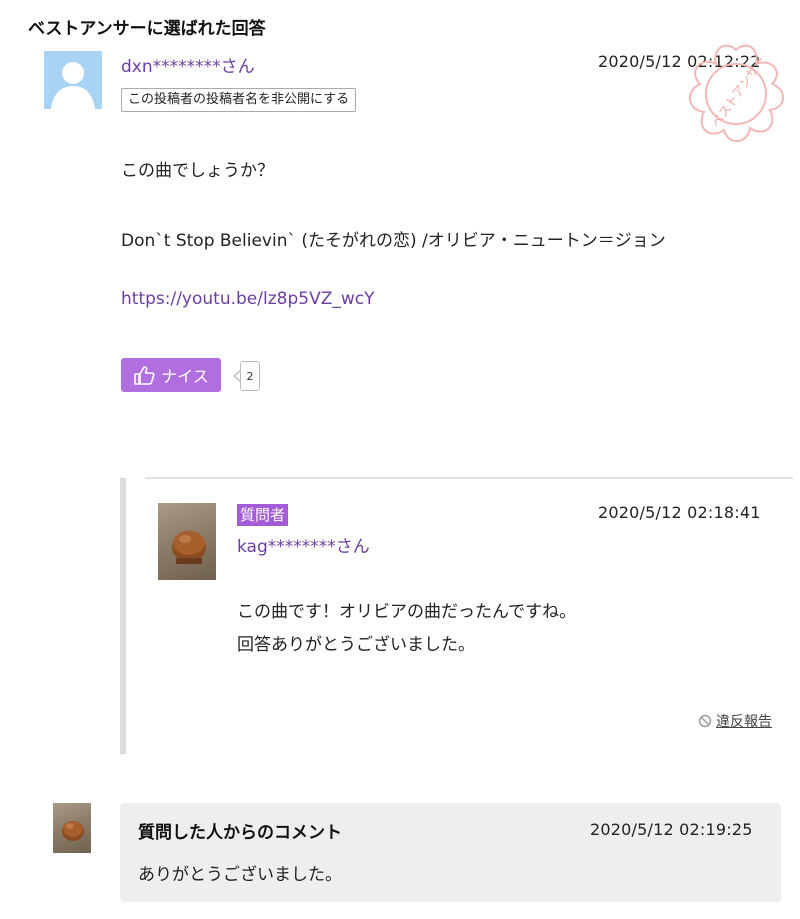  Describe the element at coordinates (185, 376) in the screenshot. I see `nice-label: ナイス` at that location.